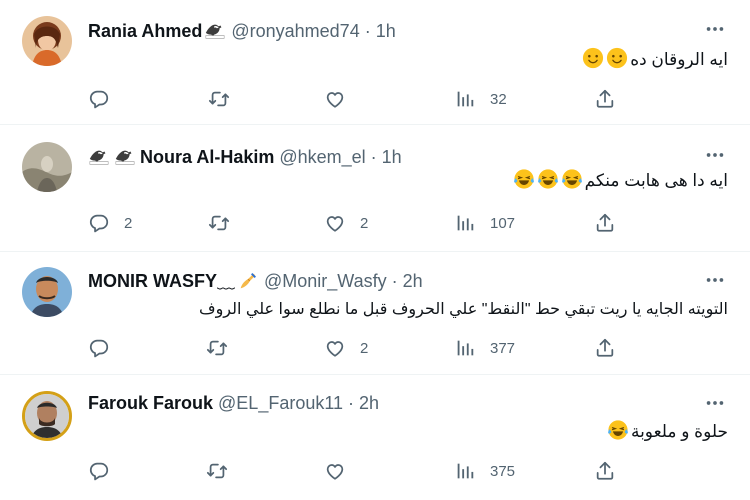  What do you see at coordinates (322, 157) in the screenshot?
I see `user-handle: @hkem_el` at bounding box center [322, 157].